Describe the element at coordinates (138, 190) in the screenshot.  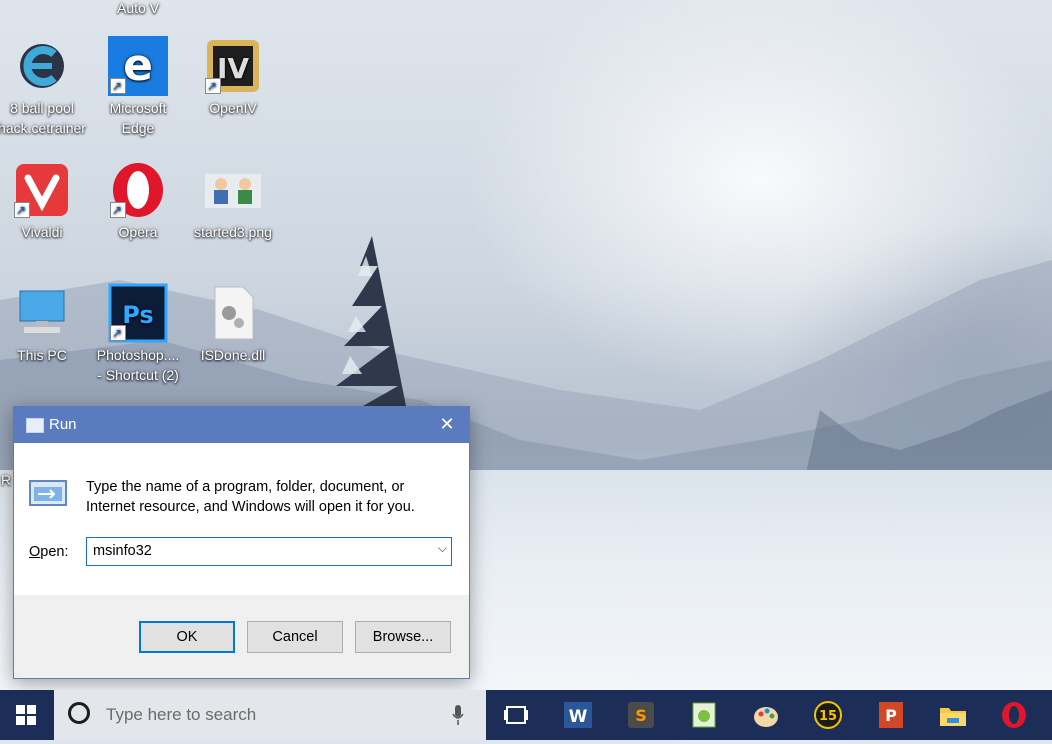
I see `opera-icon` at that location.